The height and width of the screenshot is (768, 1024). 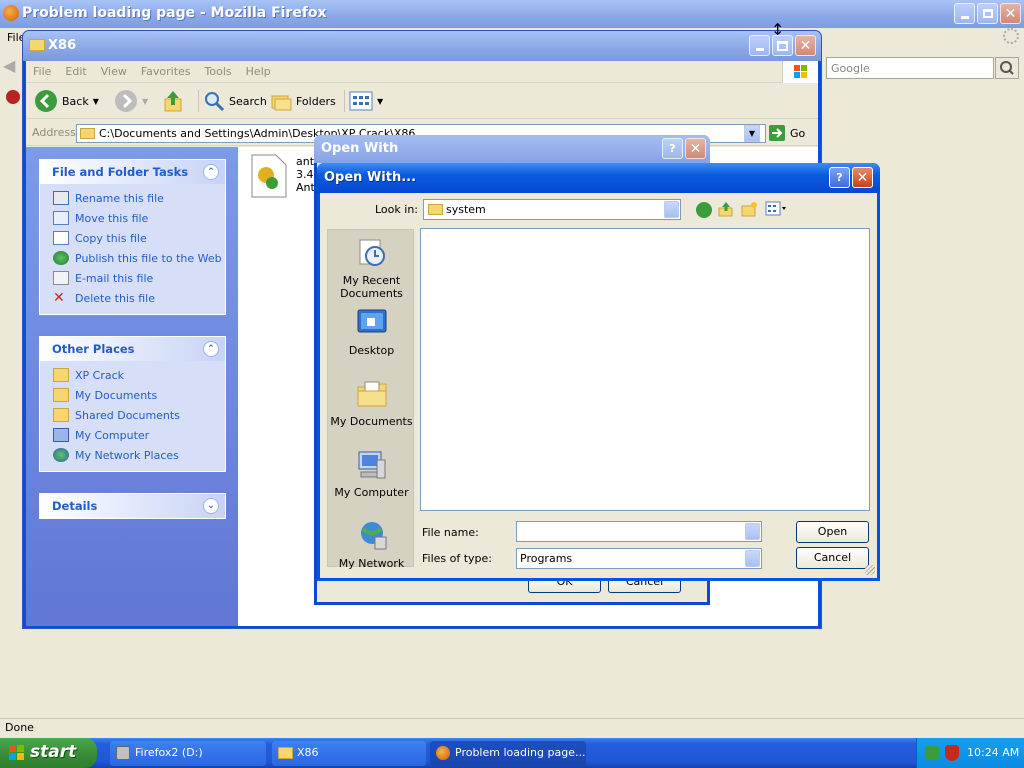 I want to click on forward-button: ▼, so click(x=131, y=101).